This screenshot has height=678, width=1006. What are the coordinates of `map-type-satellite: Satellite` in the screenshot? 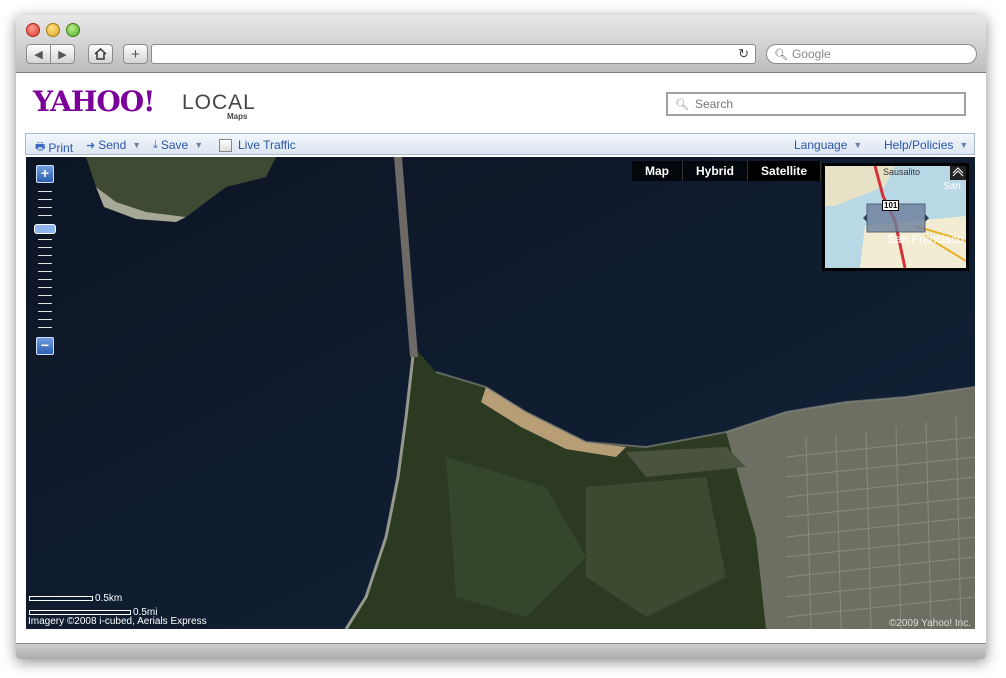 It's located at (785, 171).